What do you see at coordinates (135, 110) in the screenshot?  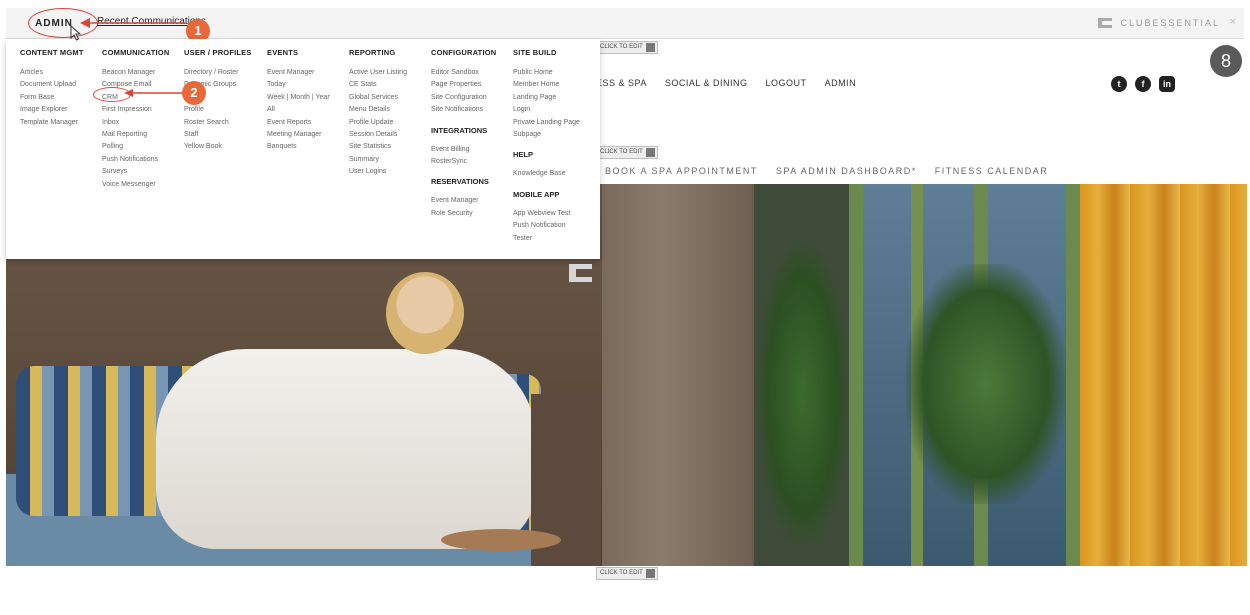 I see `menu-item: First Impression` at bounding box center [135, 110].